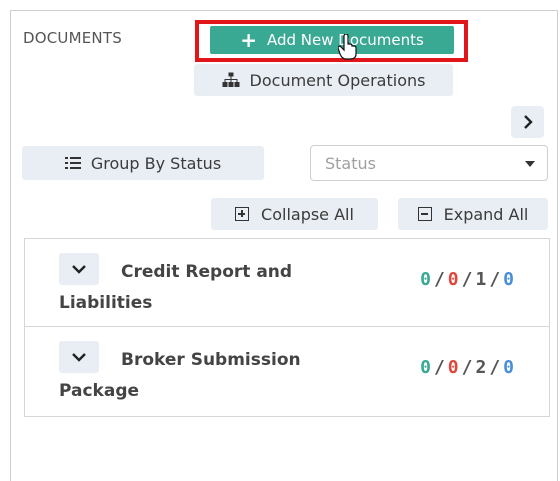 The height and width of the screenshot is (481, 560). What do you see at coordinates (156, 163) in the screenshot?
I see `group-by-status-label: Group By Status` at bounding box center [156, 163].